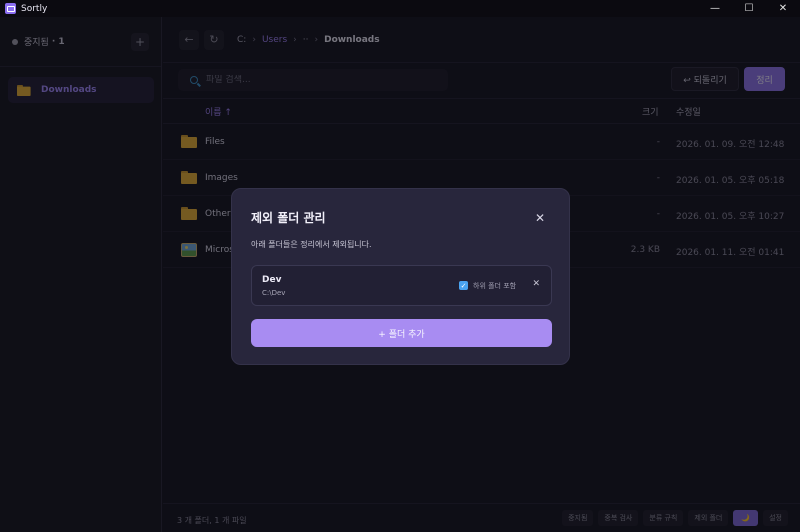 The height and width of the screenshot is (532, 800). I want to click on dialog-close-icon: ✕, so click(540, 218).